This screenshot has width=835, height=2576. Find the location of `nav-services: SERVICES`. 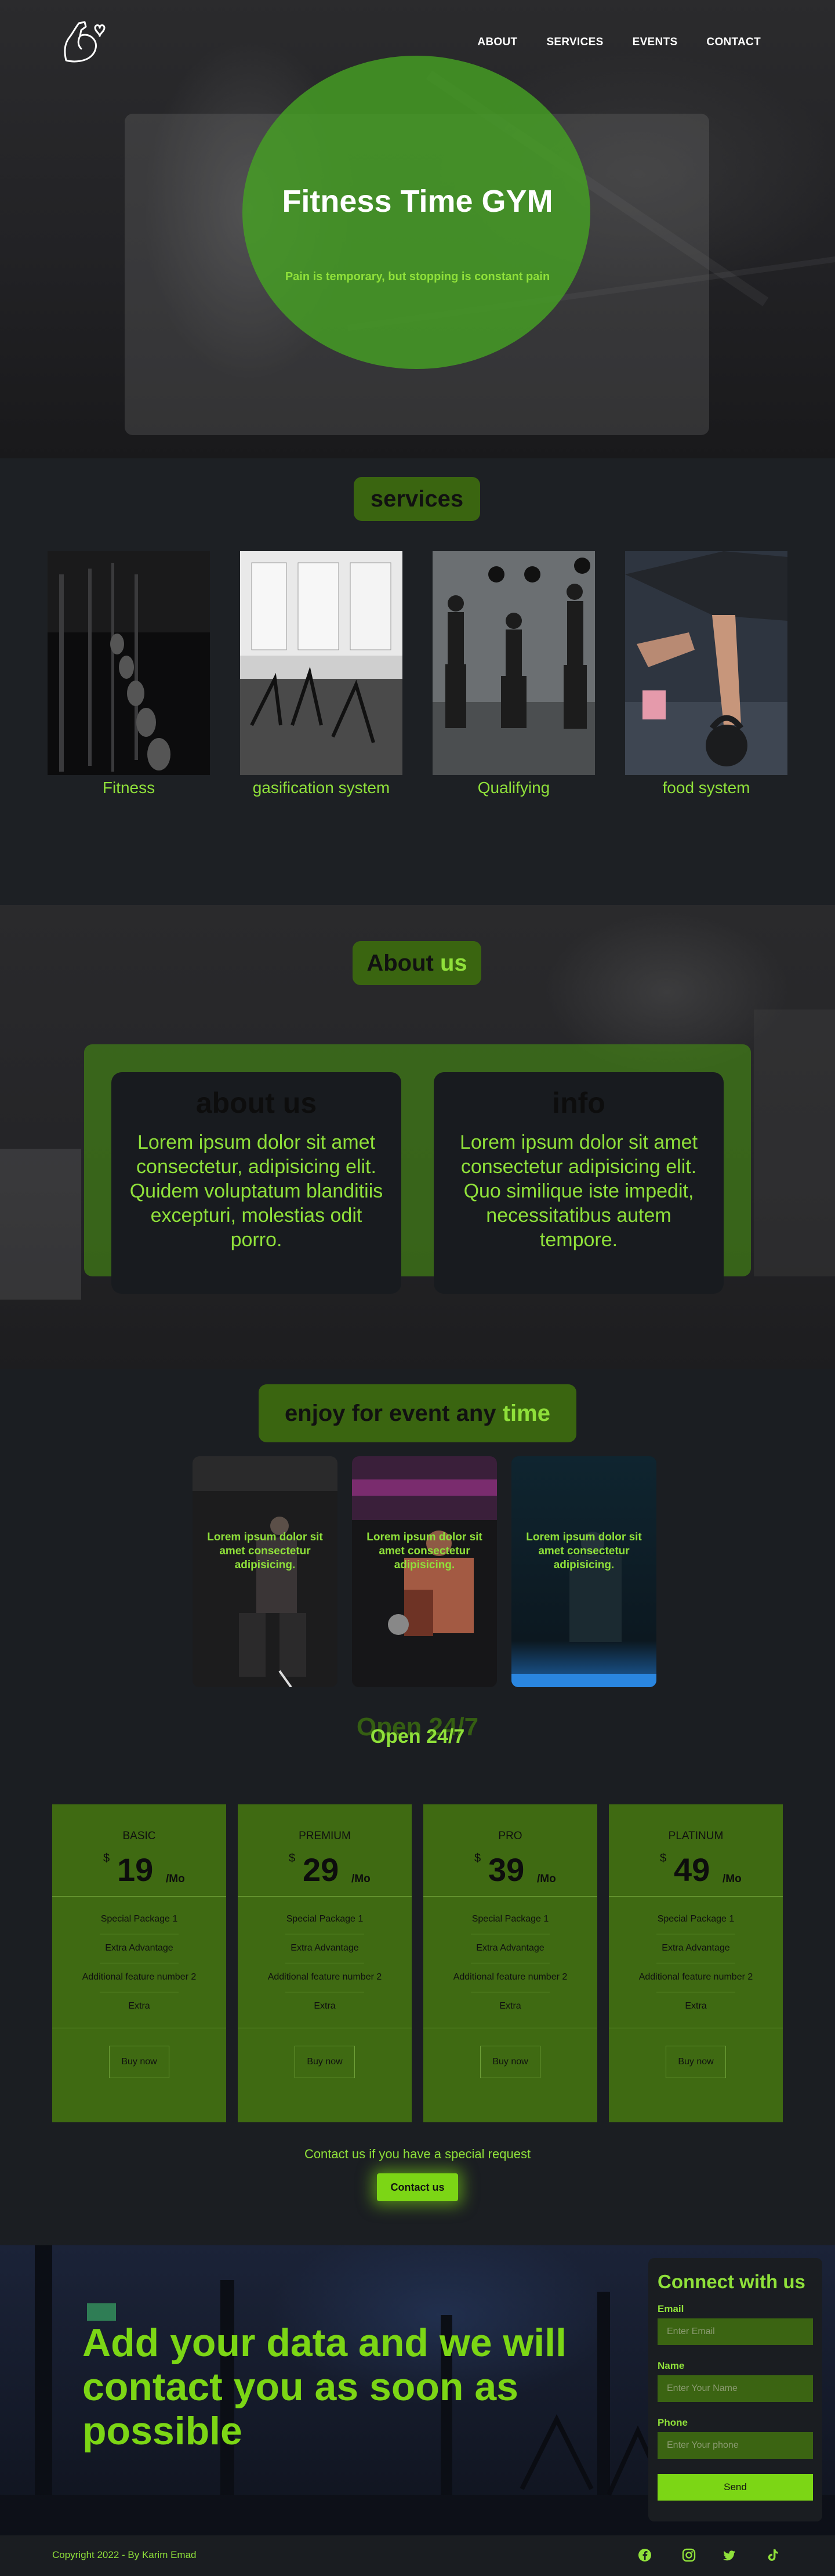

nav-services: SERVICES is located at coordinates (575, 42).